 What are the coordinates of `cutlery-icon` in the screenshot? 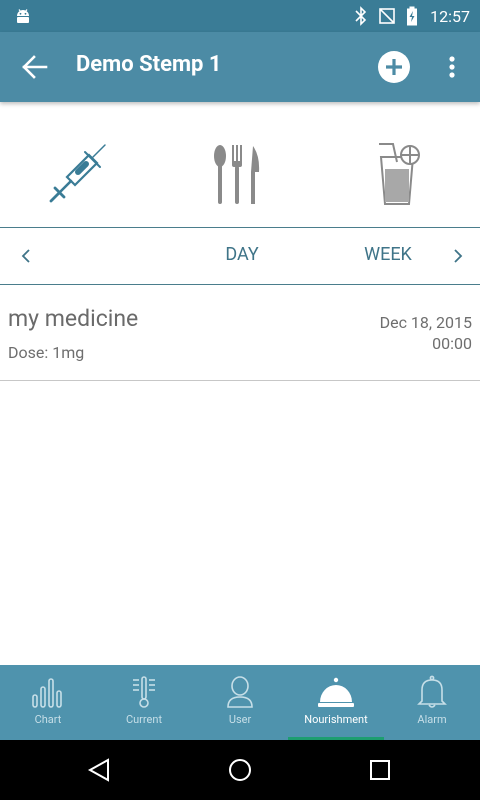 It's located at (240, 177).